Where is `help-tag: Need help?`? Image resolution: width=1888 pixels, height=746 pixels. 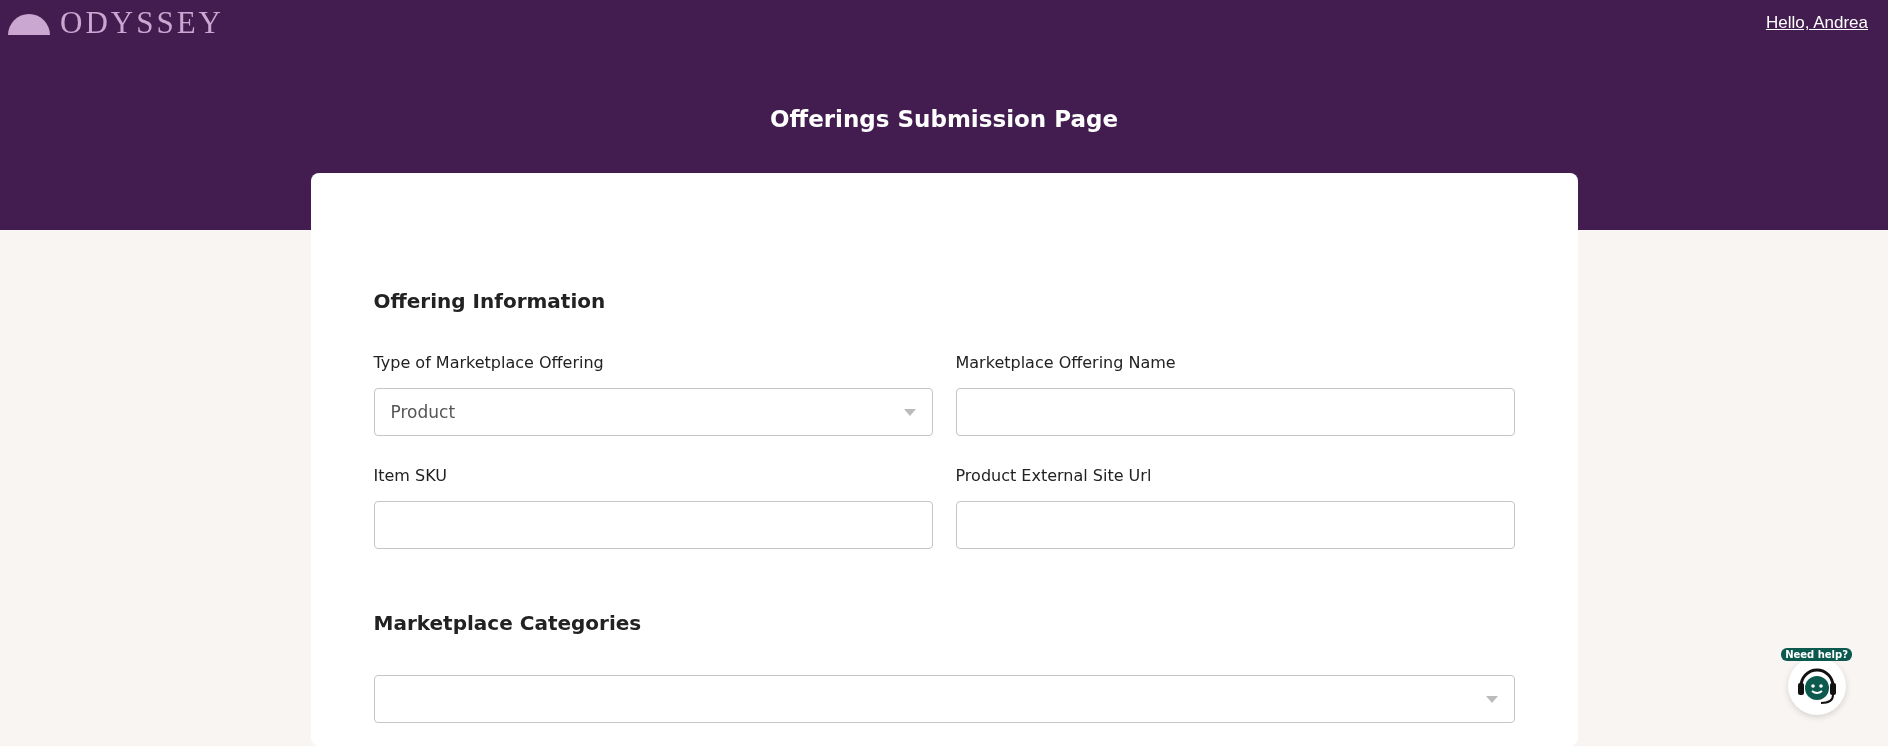
help-tag: Need help? is located at coordinates (1816, 654).